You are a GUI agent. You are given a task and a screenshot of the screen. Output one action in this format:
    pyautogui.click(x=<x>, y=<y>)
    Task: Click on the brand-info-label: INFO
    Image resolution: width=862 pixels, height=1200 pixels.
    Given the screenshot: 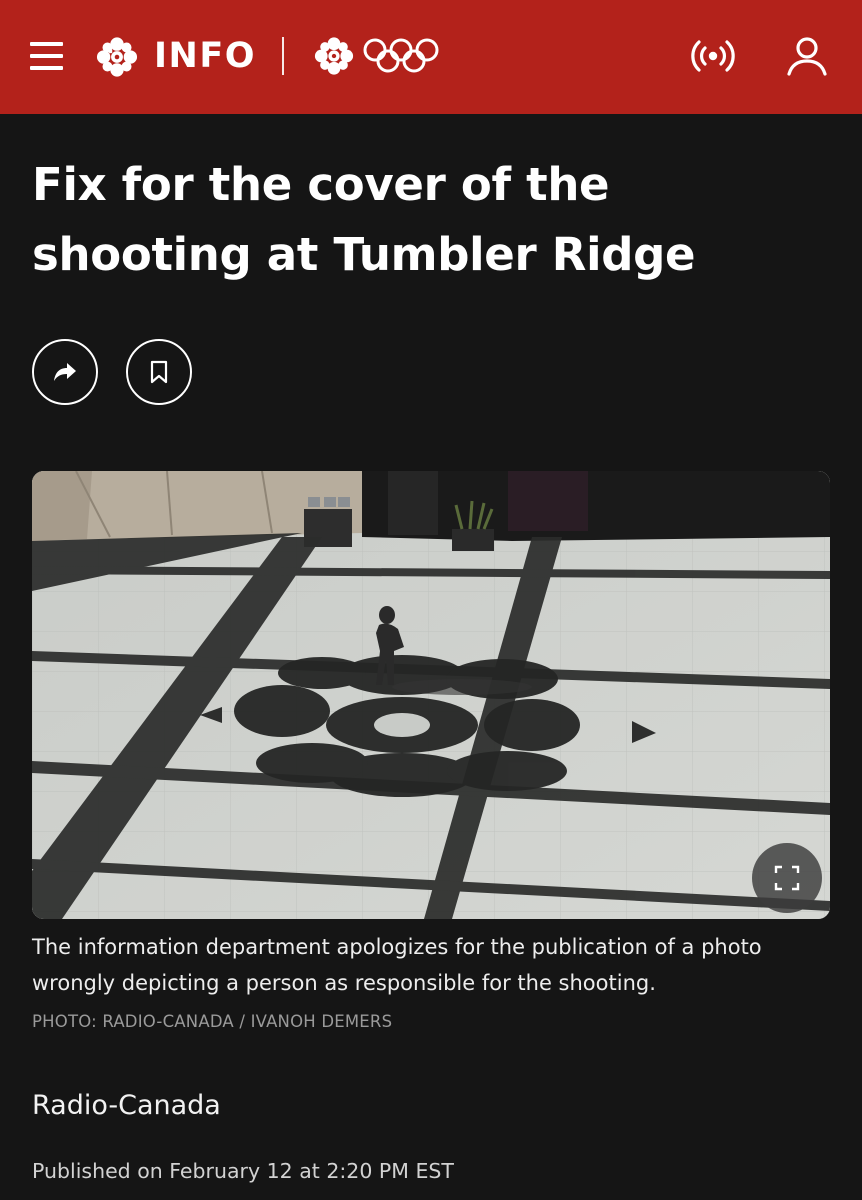 What is the action you would take?
    pyautogui.click(x=205, y=56)
    